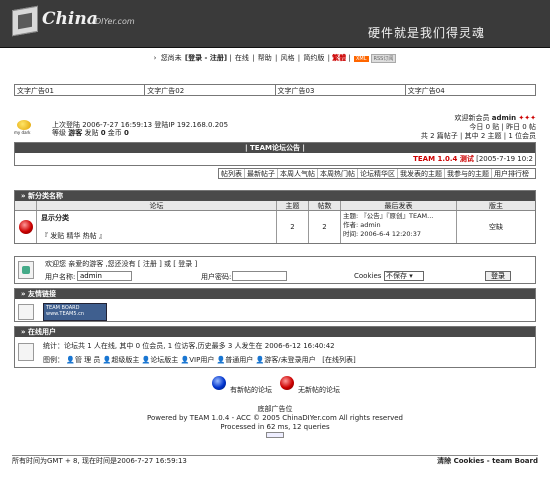 The height and width of the screenshot is (480, 550). Describe the element at coordinates (185, 360) in the screenshot. I see `vip-icon: 👤` at that location.